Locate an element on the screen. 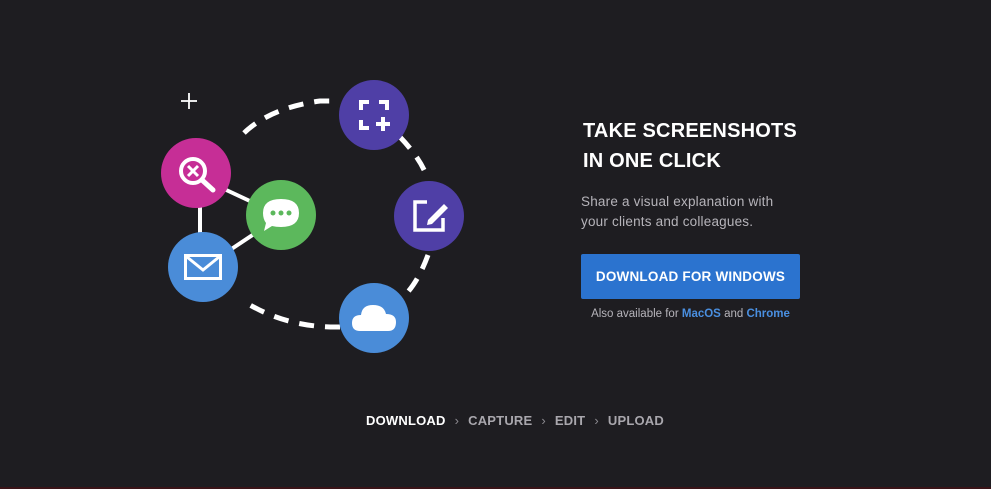  download-for-windows-button: DOWNLOAD FOR WINDOWS is located at coordinates (690, 276).